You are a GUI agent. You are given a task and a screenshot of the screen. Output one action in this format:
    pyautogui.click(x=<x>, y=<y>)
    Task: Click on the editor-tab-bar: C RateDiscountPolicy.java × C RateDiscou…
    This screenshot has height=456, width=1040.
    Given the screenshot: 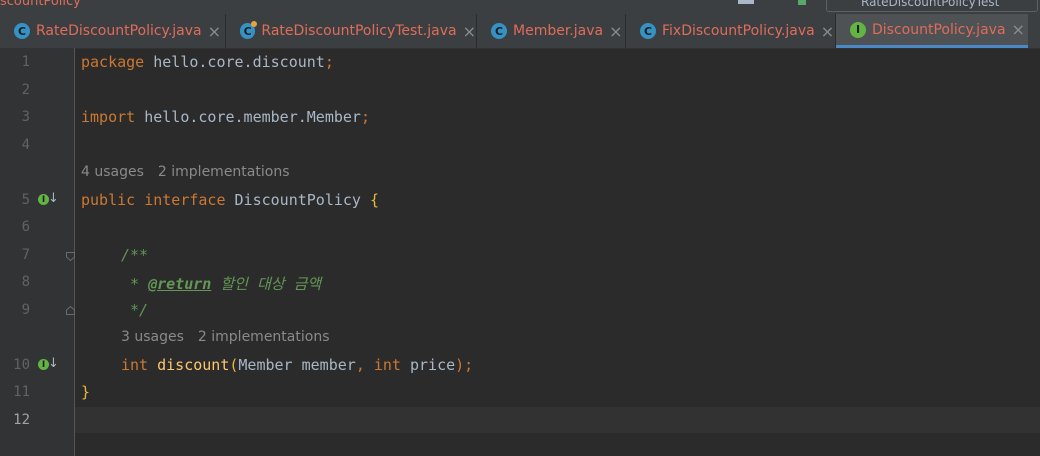 What is the action you would take?
    pyautogui.click(x=520, y=31)
    